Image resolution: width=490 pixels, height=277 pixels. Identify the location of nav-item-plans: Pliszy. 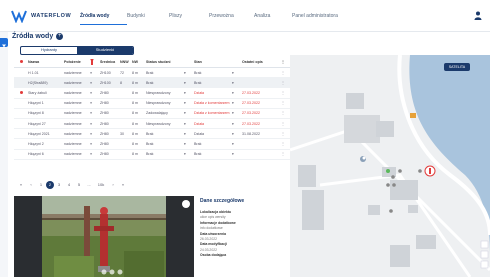
(189, 19).